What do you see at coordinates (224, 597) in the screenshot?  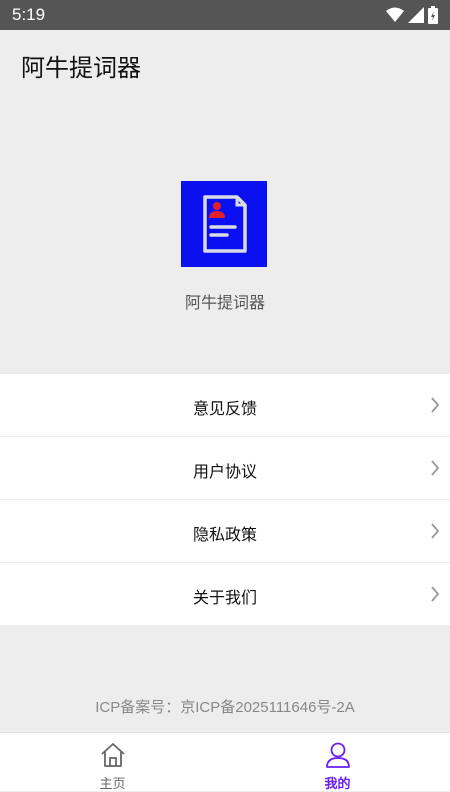 I see `menu-item-label: 关于我们` at bounding box center [224, 597].